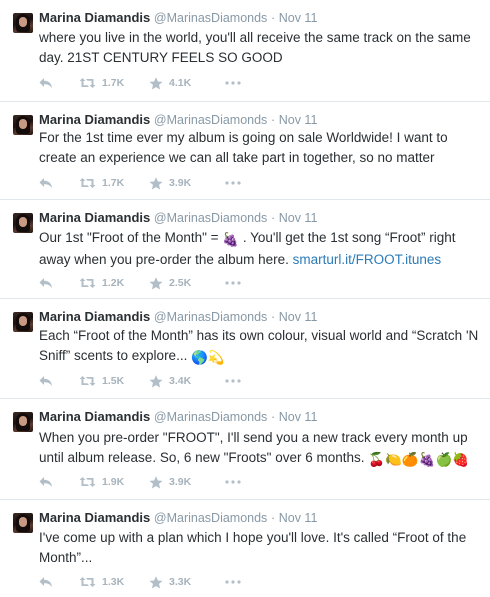  I want to click on favorite-count: 2.5K, so click(180, 283).